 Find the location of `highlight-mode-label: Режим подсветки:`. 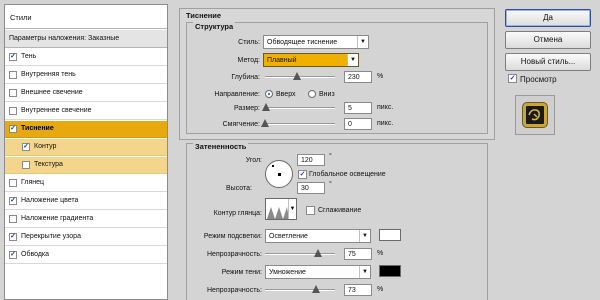

highlight-mode-label: Режим подсветки: is located at coordinates (232, 236).